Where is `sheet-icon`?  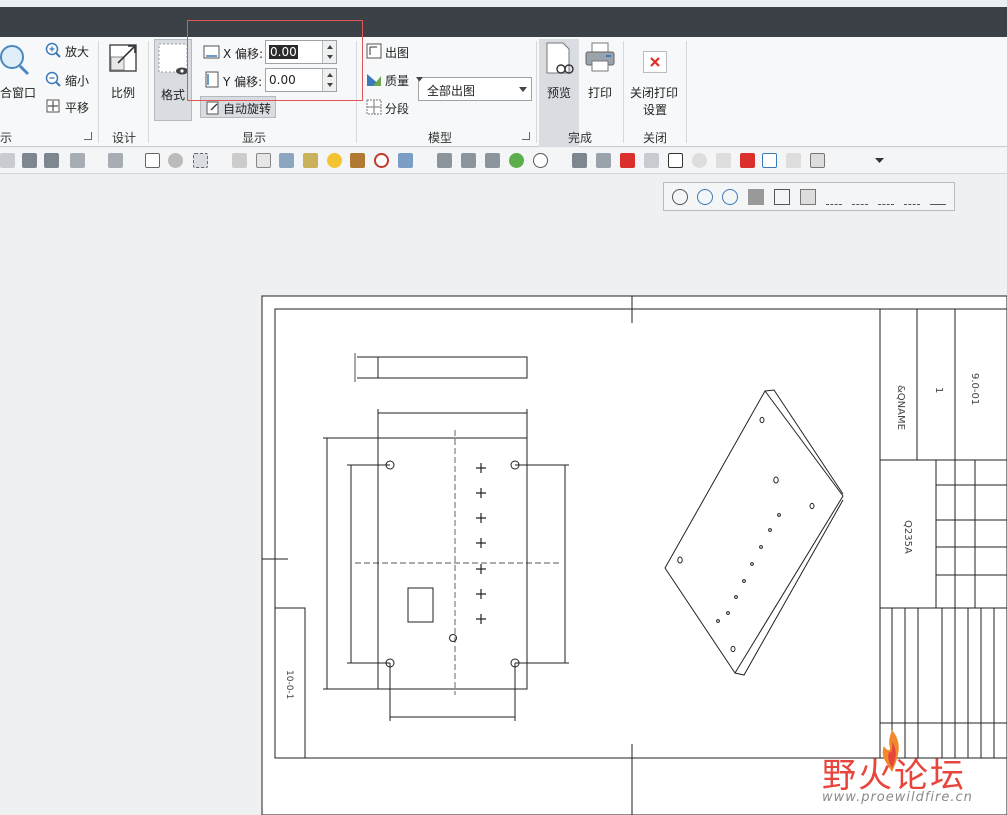 sheet-icon is located at coordinates (263, 160).